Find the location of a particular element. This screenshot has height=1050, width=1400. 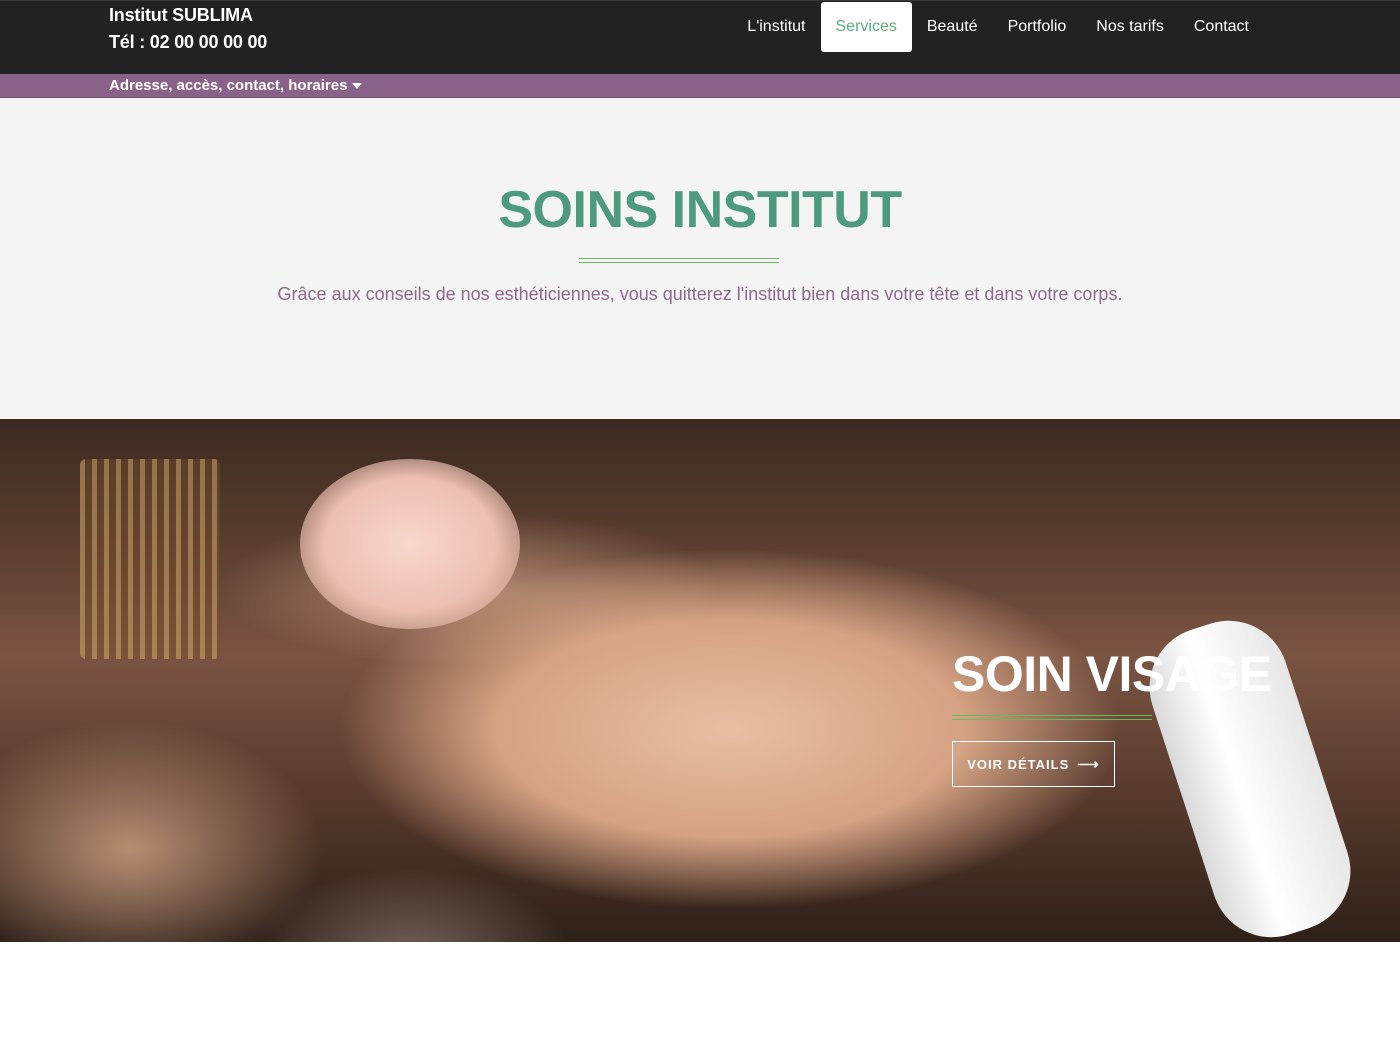

nav-item-beaute: Beauté is located at coordinates (952, 27).